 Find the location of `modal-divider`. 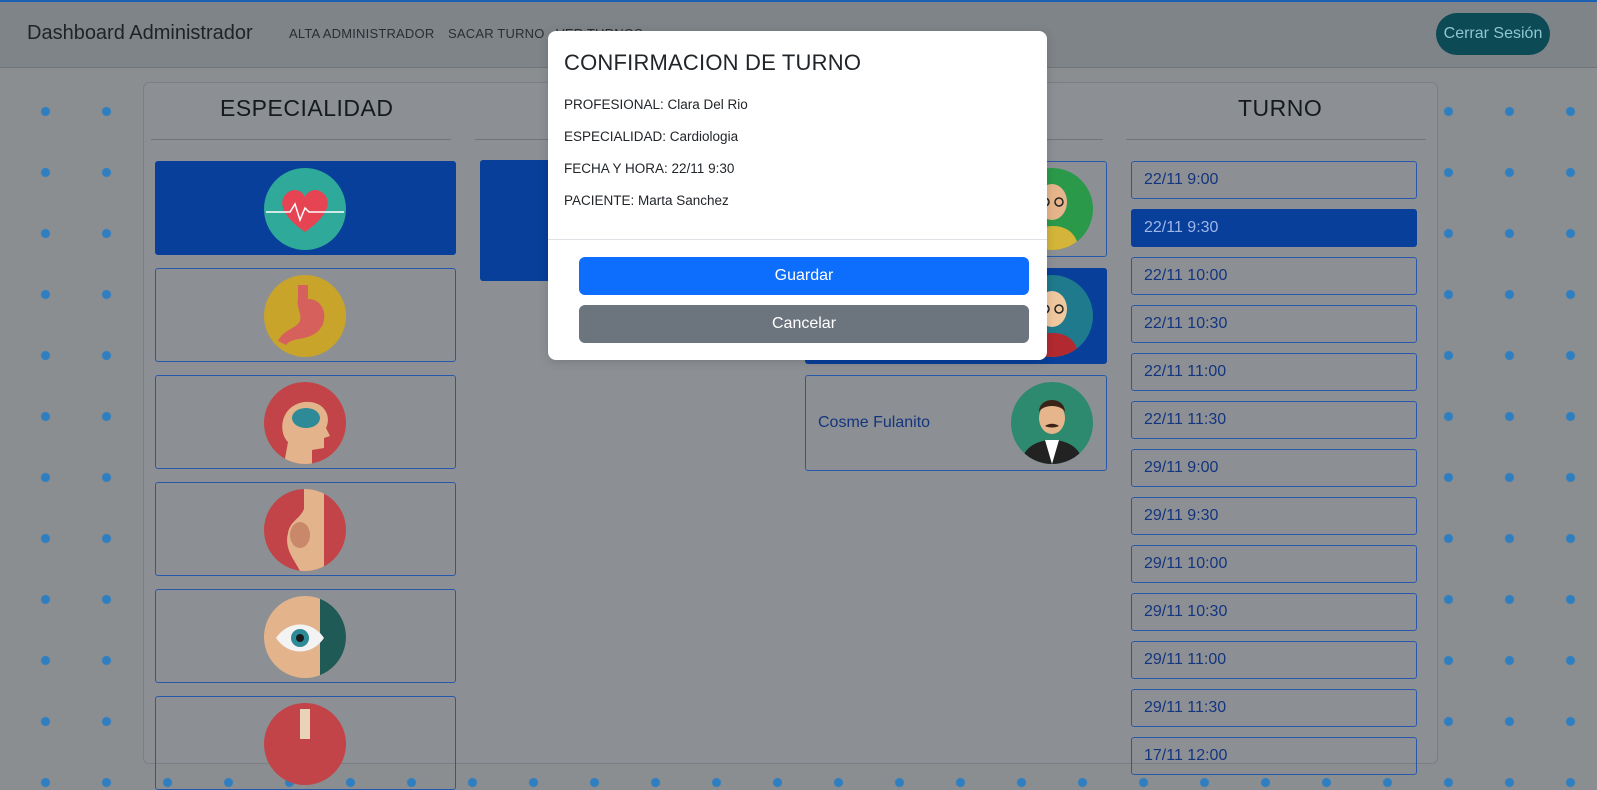

modal-divider is located at coordinates (797, 239).